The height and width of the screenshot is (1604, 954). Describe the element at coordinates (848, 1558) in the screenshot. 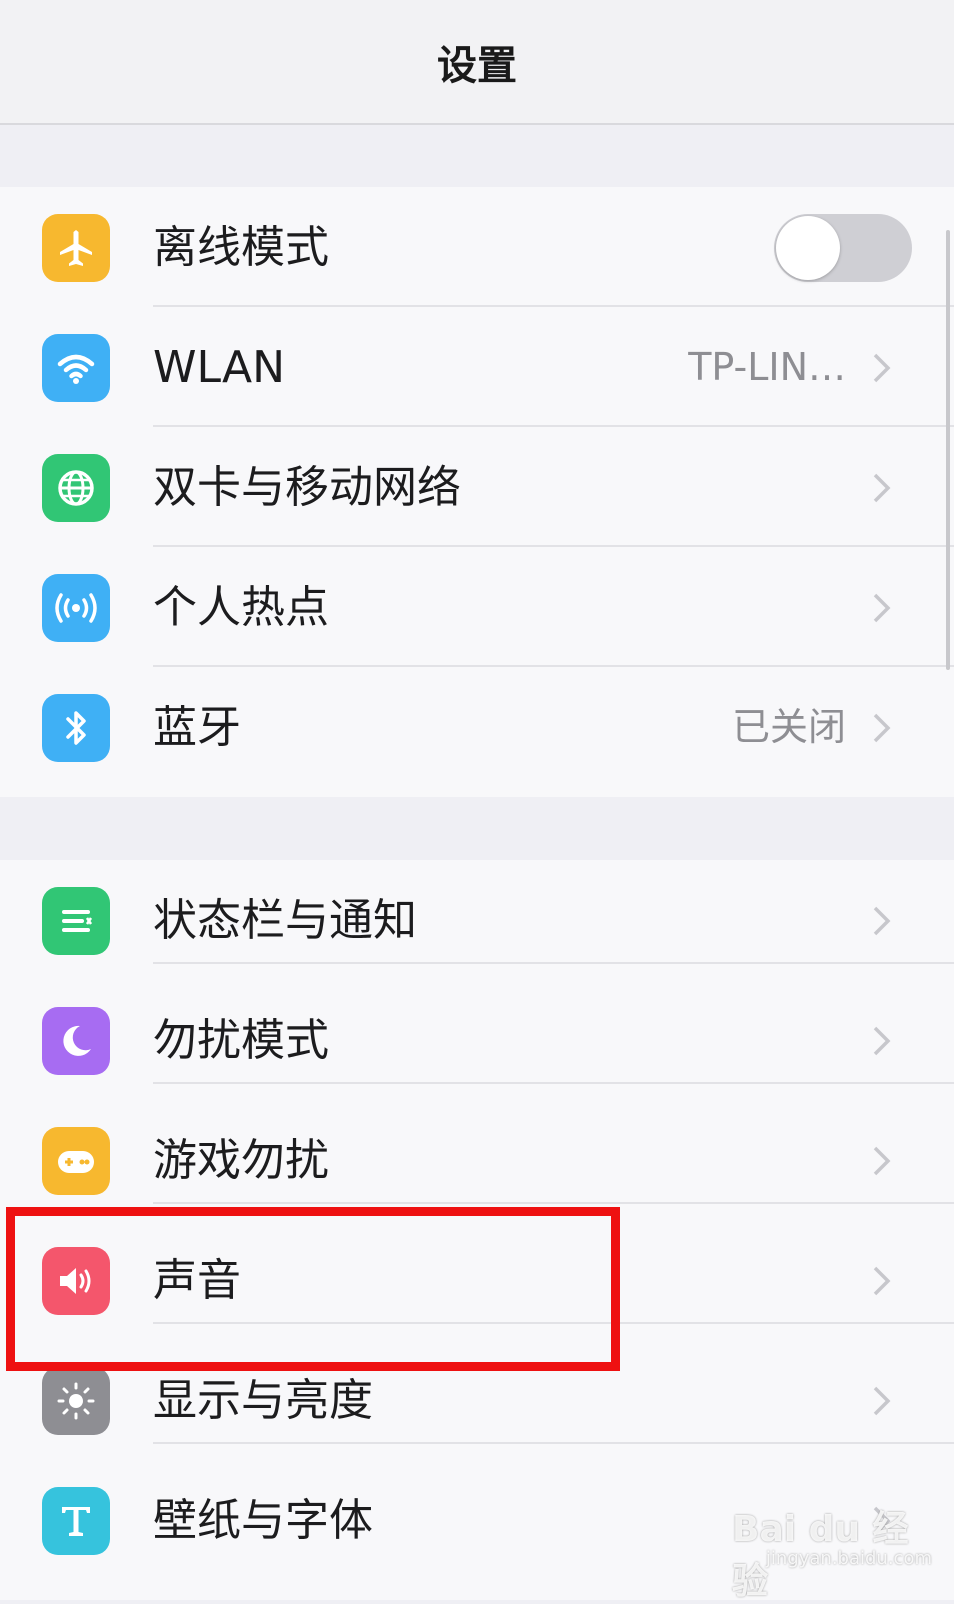

I see `watermark-url: jingyan.baidu.com` at that location.